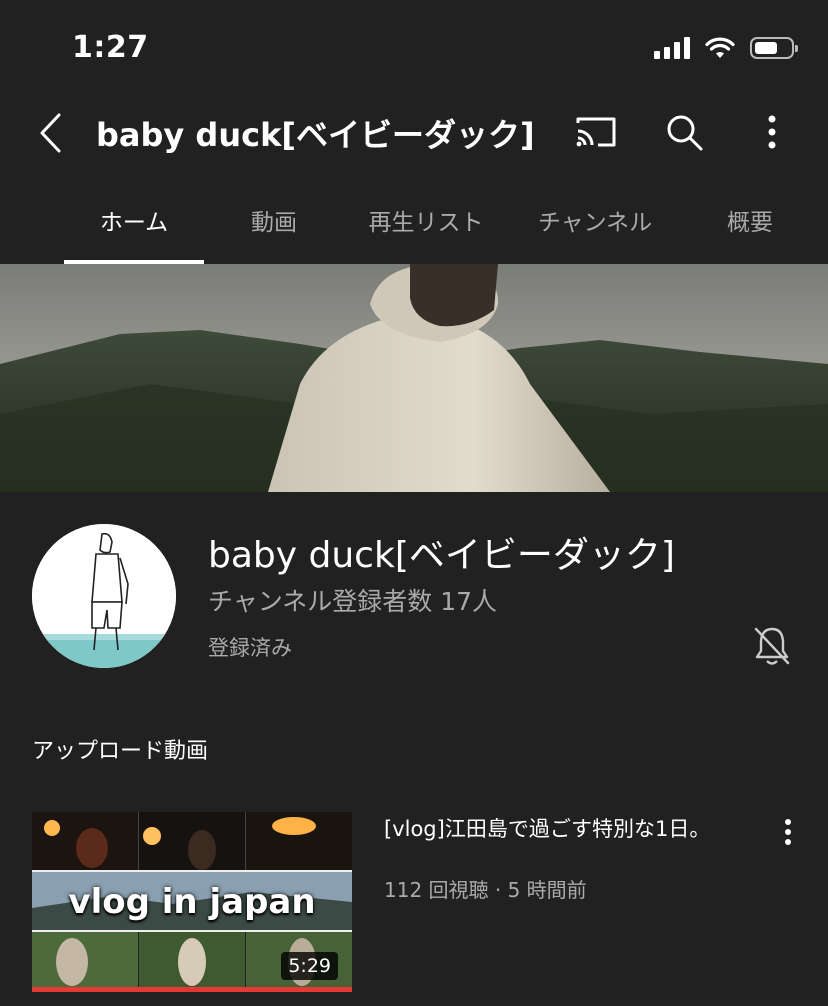 This screenshot has height=1006, width=828. Describe the element at coordinates (192, 989) in the screenshot. I see `watch-progress-bar` at that location.